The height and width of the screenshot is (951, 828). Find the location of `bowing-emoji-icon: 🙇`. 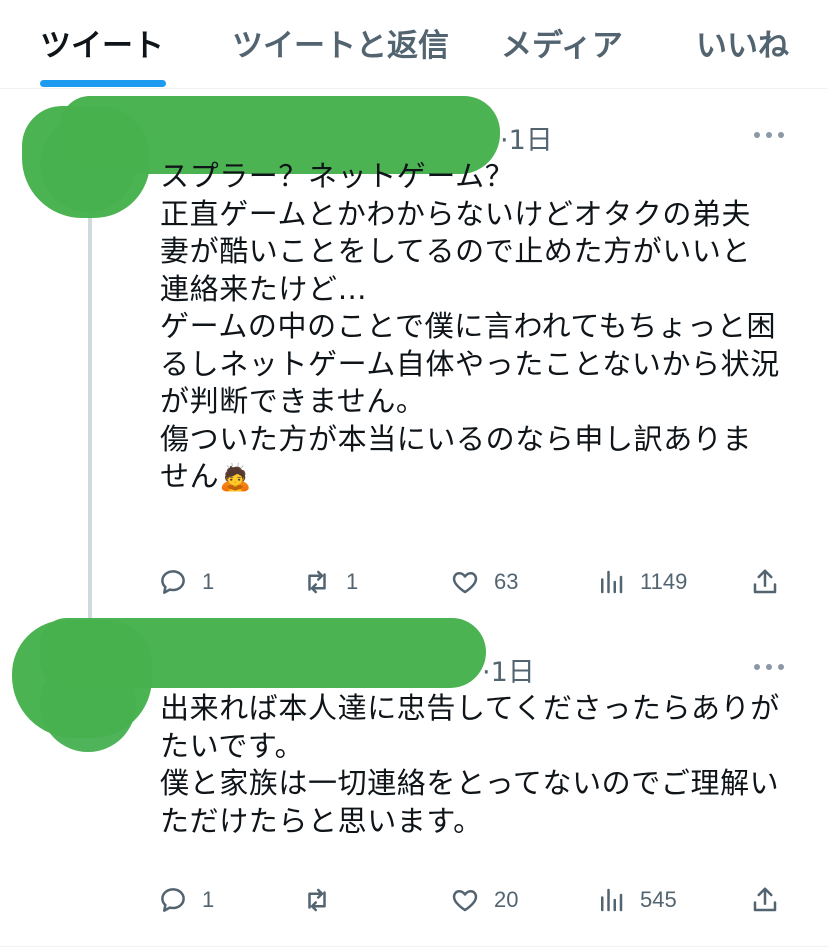

bowing-emoji-icon: 🙇 is located at coordinates (236, 478).